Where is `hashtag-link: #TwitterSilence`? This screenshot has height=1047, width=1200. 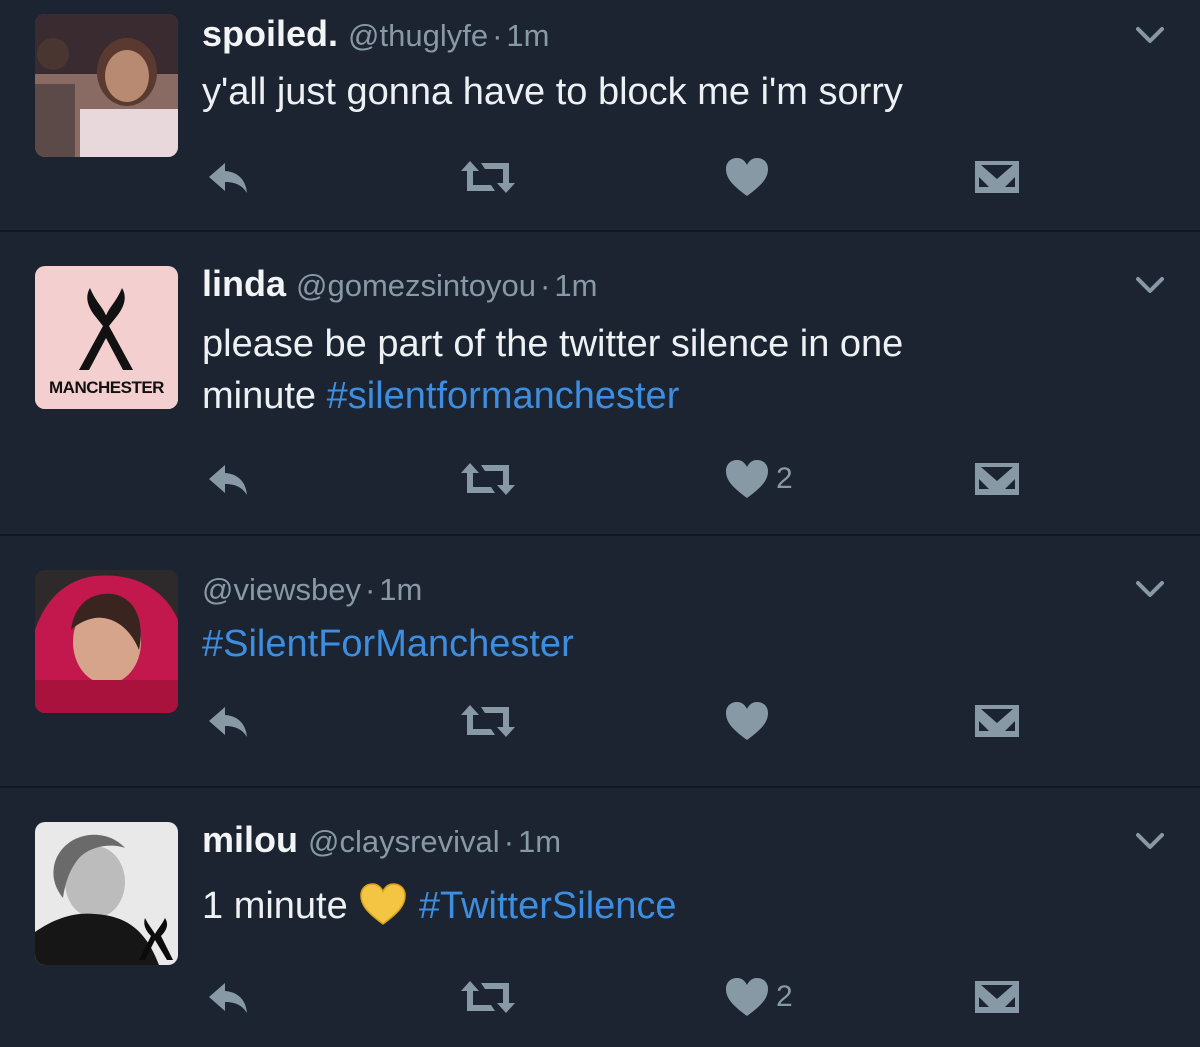 hashtag-link: #TwitterSilence is located at coordinates (542, 906).